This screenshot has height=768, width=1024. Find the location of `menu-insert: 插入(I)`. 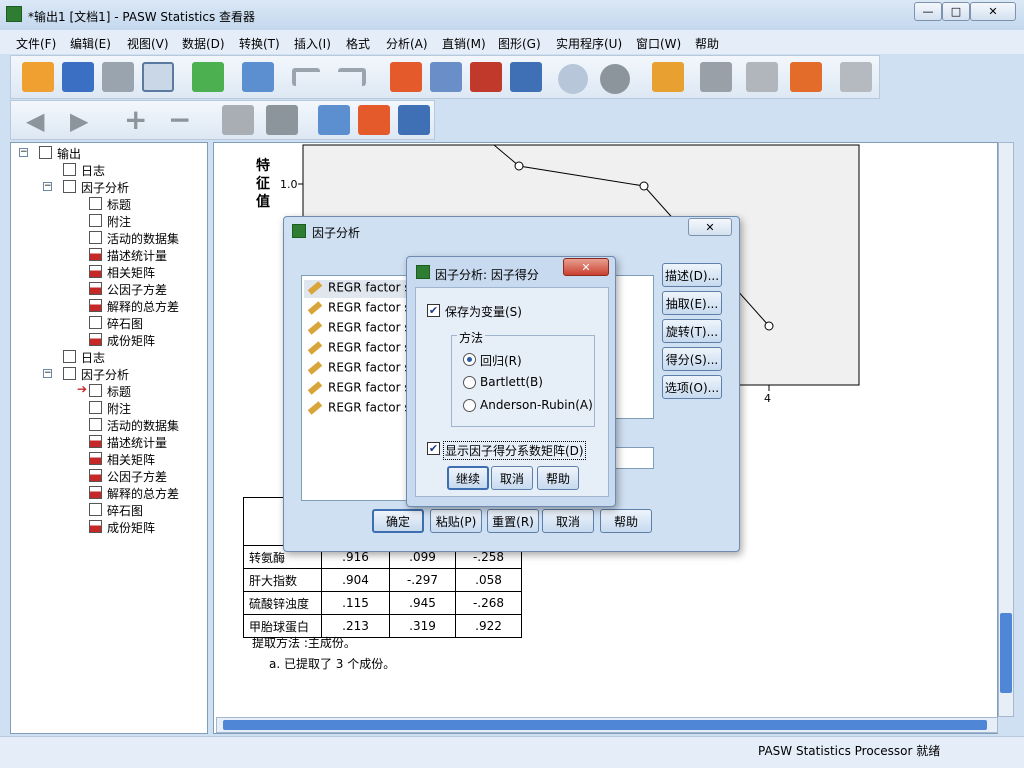

menu-insert: 插入(I) is located at coordinates (312, 43).